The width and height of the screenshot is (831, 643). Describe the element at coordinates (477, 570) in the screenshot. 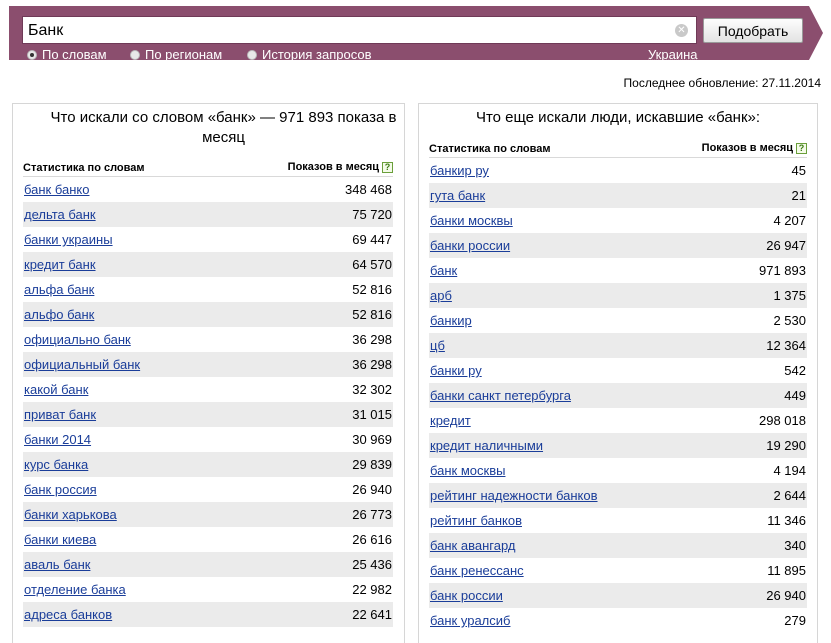

I see `keyword-link: банк ренессанс` at that location.